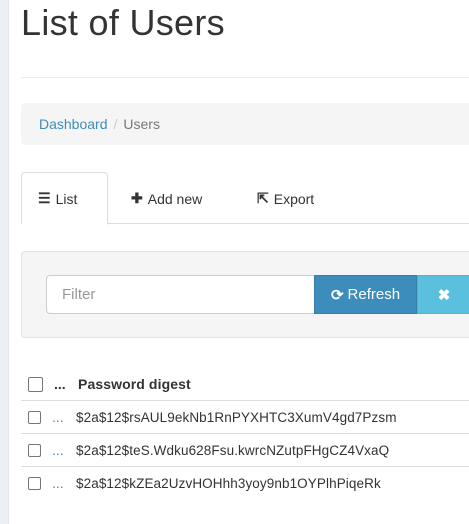  What do you see at coordinates (137, 198) in the screenshot?
I see `plus-icon: ✚` at bounding box center [137, 198].